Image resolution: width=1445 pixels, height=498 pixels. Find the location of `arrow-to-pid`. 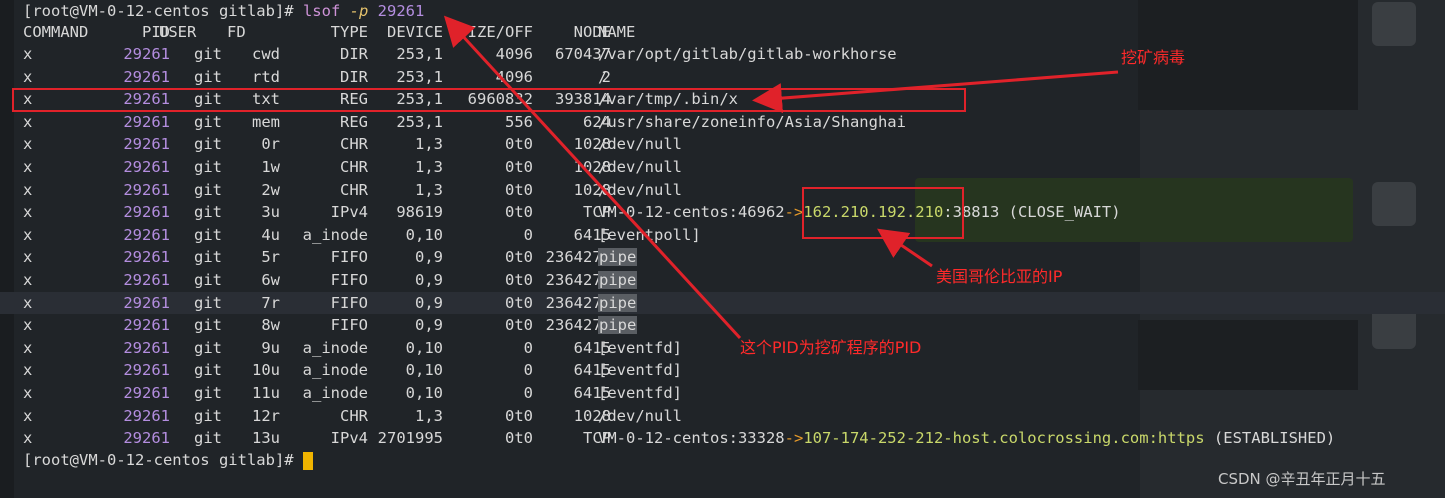

arrow-to-pid is located at coordinates (592, 177).